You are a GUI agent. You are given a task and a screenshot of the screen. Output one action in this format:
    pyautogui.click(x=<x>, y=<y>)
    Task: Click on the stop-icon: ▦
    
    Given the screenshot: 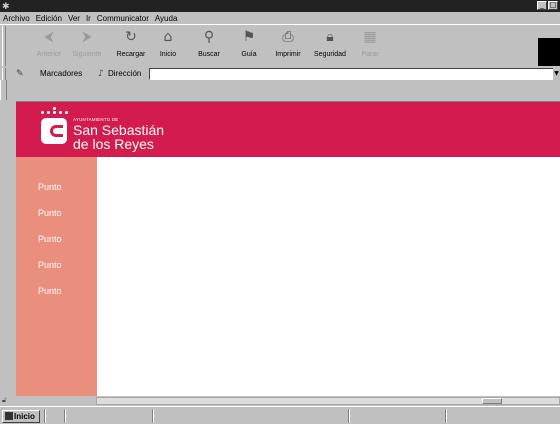 What is the action you would take?
    pyautogui.click(x=370, y=37)
    